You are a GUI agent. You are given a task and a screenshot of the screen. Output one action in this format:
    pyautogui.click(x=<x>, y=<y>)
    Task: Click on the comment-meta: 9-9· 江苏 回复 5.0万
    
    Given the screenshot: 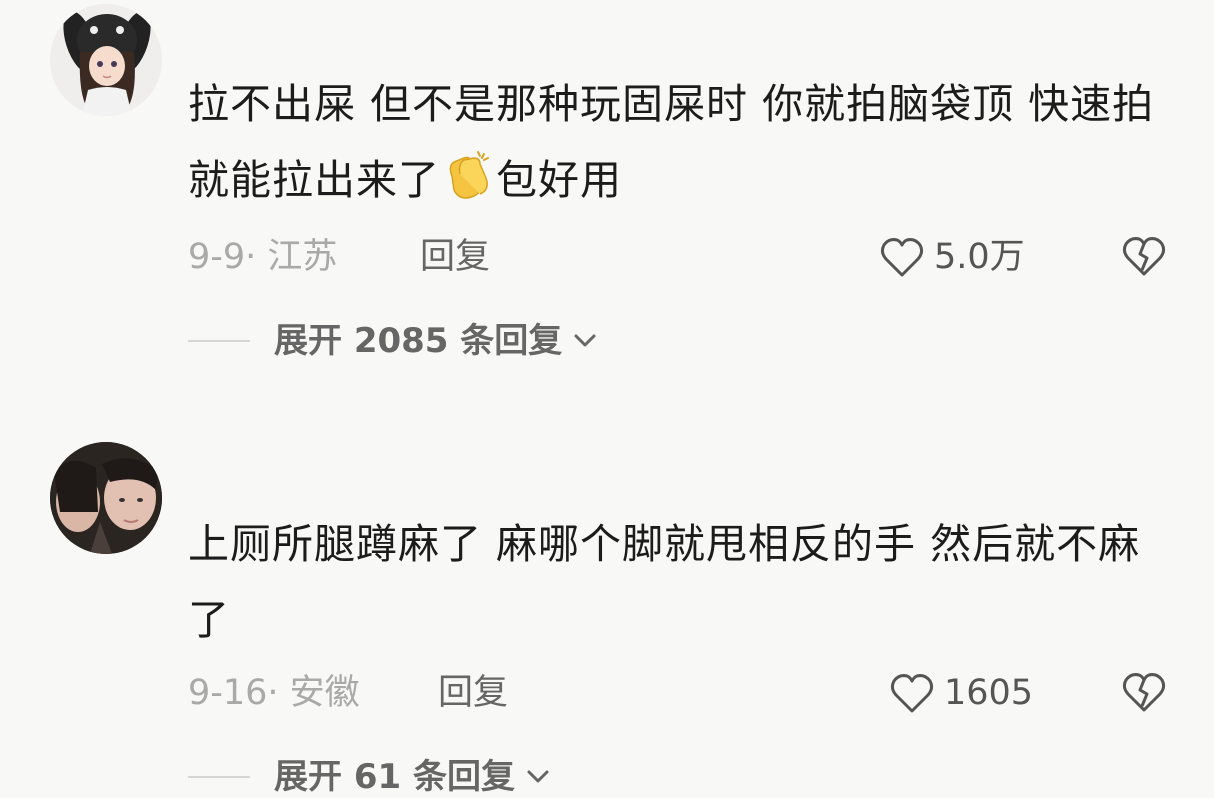 What is the action you would take?
    pyautogui.click(x=678, y=257)
    